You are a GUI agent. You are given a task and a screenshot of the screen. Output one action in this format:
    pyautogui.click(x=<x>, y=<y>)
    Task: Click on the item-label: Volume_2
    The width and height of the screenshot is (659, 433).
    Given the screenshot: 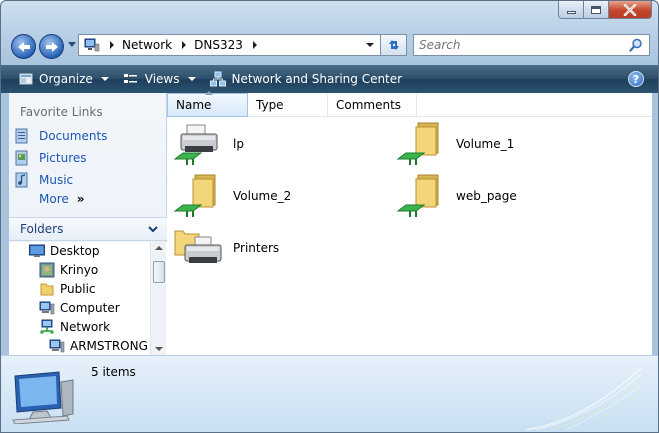 What is the action you would take?
    pyautogui.click(x=262, y=196)
    